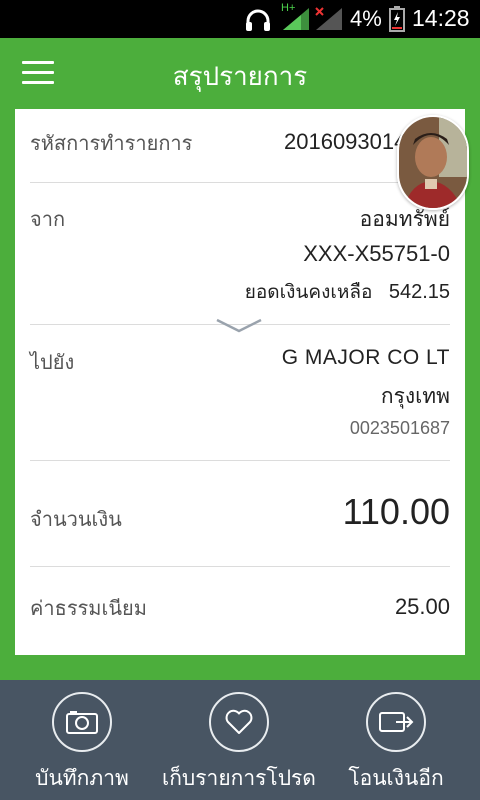 This screenshot has height=800, width=480. Describe the element at coordinates (240, 609) in the screenshot. I see `fee-row: ค่าธรรมเนียม 25.00` at that location.